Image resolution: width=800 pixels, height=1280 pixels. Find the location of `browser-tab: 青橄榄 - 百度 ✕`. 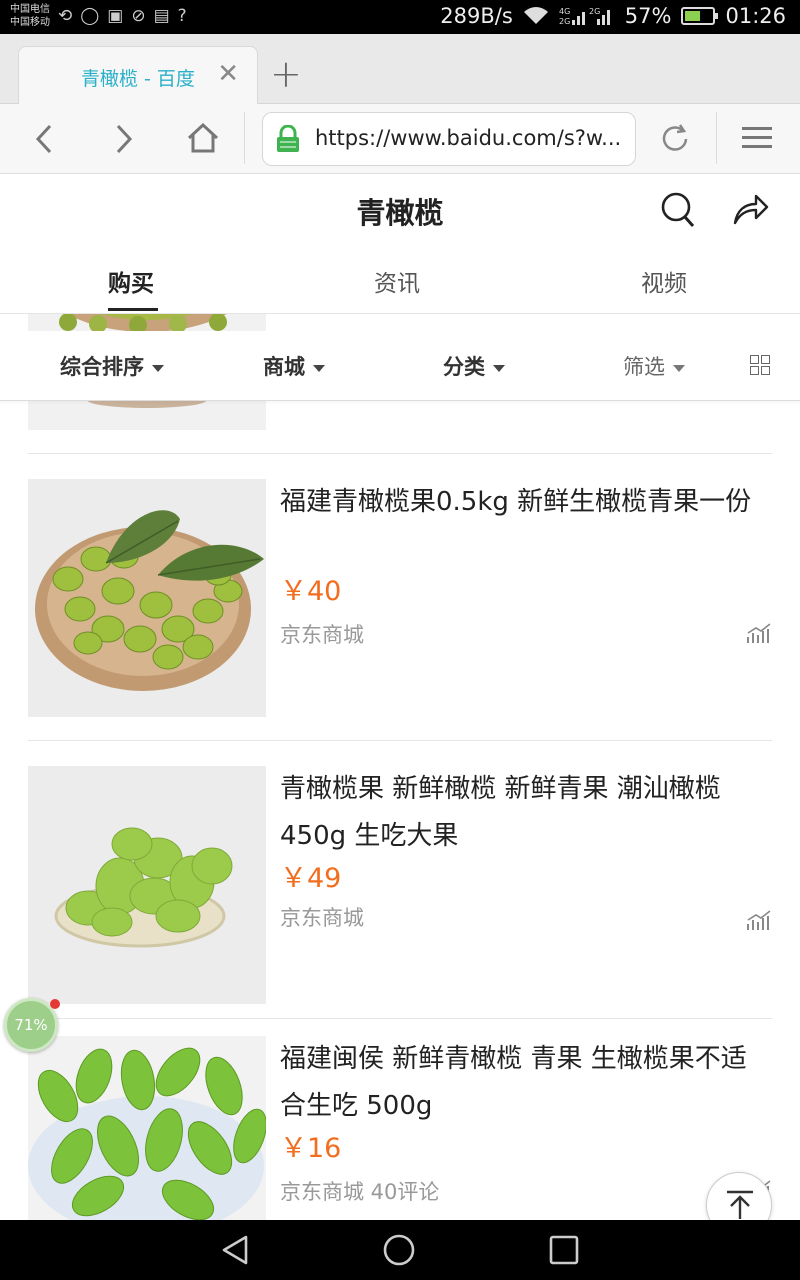

browser-tab: 青橄榄 - 百度 ✕ is located at coordinates (138, 75).